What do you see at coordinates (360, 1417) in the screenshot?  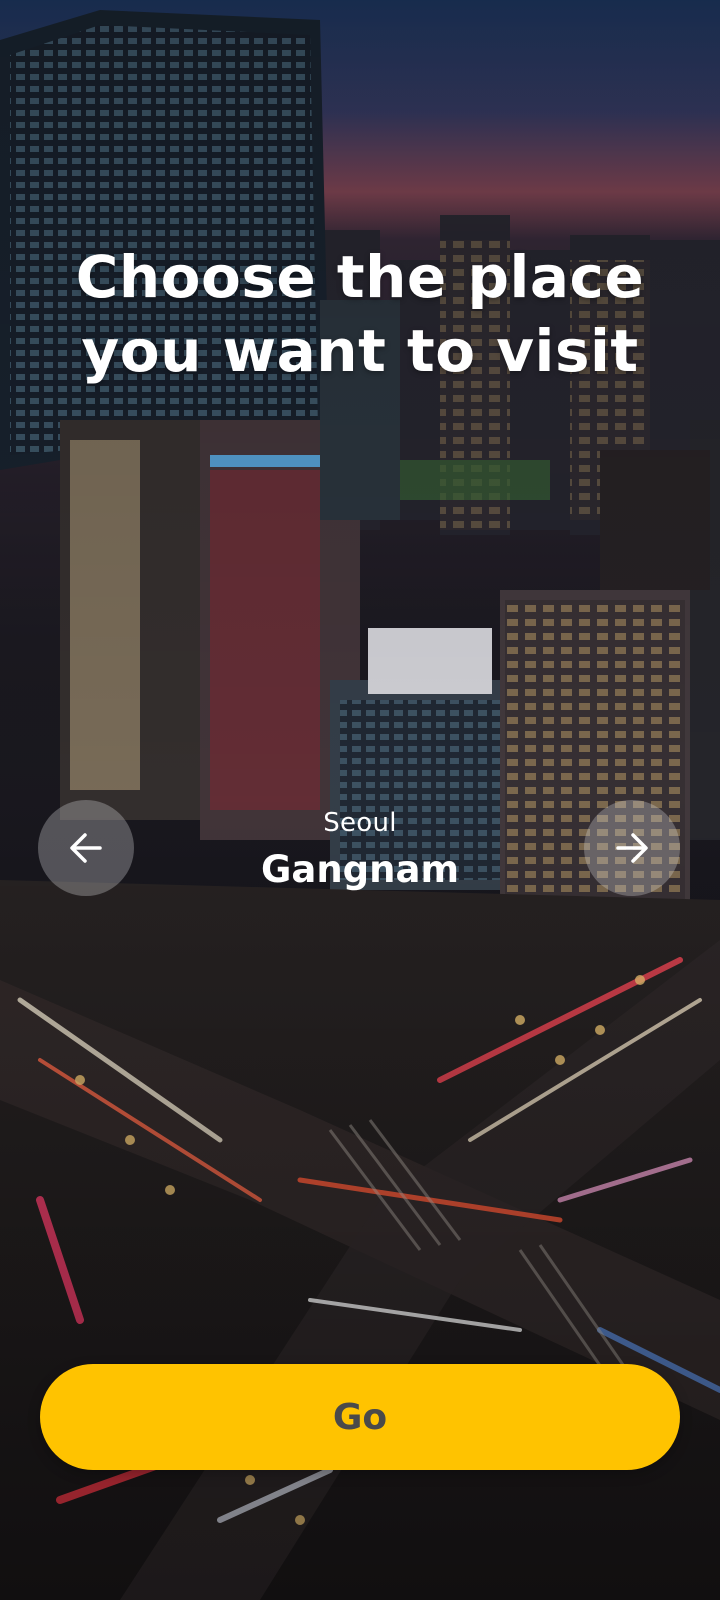 I see `go-button: Go` at bounding box center [360, 1417].